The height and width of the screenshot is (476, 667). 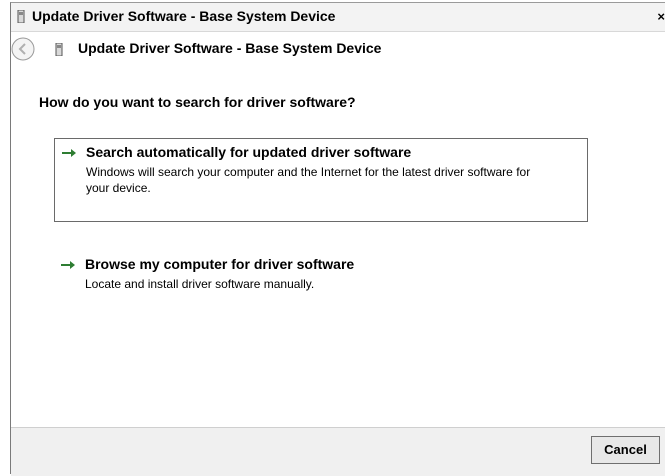 I want to click on back-button, so click(x=23, y=49).